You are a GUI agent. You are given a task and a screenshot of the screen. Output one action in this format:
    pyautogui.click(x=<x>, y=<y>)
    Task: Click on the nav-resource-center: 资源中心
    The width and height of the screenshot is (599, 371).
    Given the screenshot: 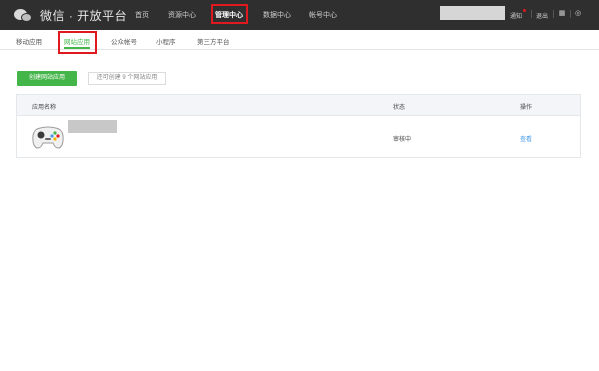 What is the action you would take?
    pyautogui.click(x=182, y=15)
    